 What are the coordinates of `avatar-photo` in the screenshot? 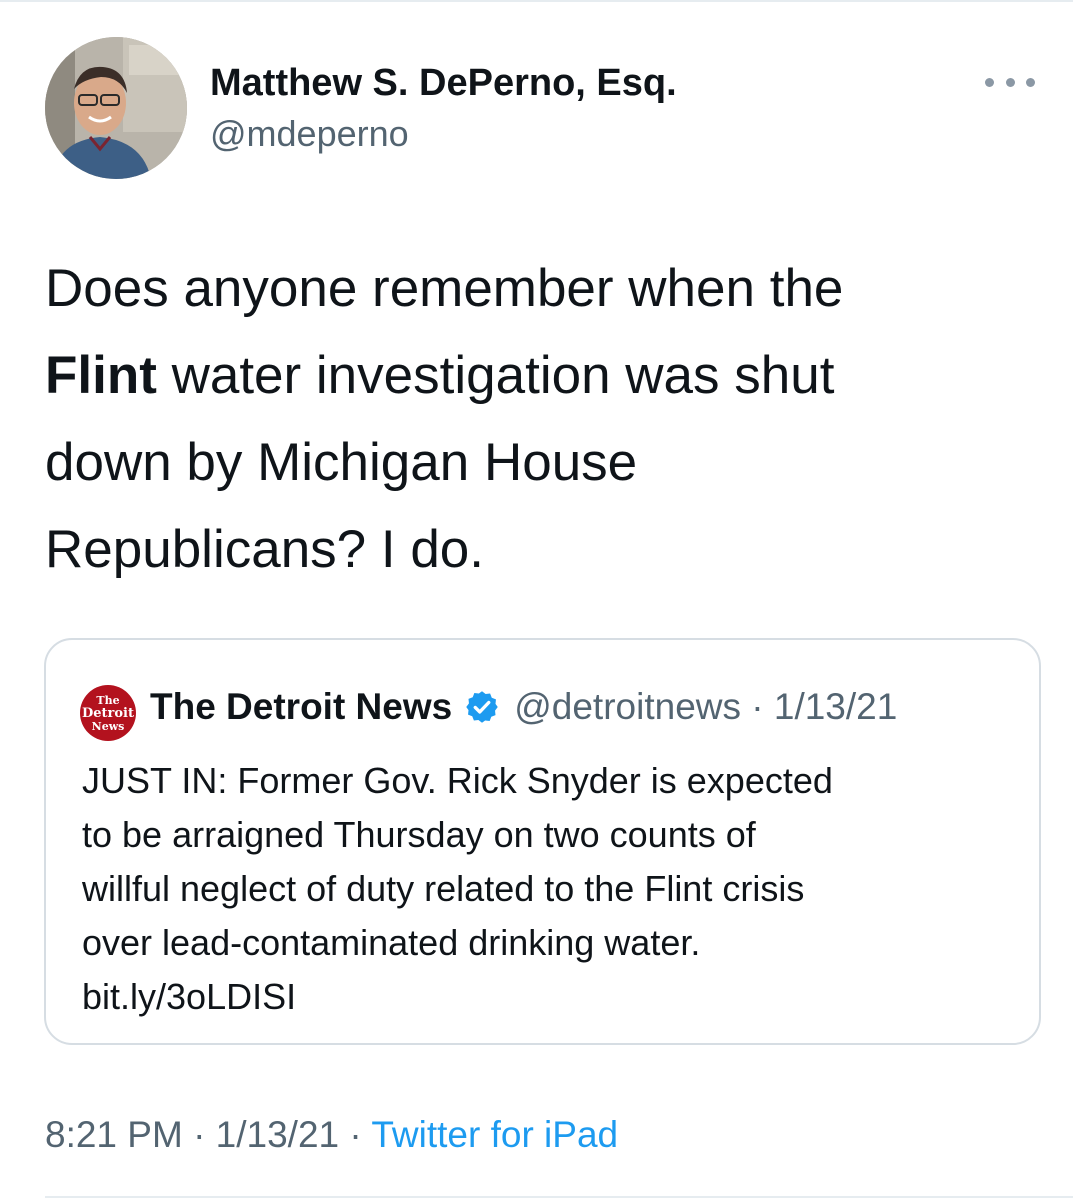 It's located at (116, 108).